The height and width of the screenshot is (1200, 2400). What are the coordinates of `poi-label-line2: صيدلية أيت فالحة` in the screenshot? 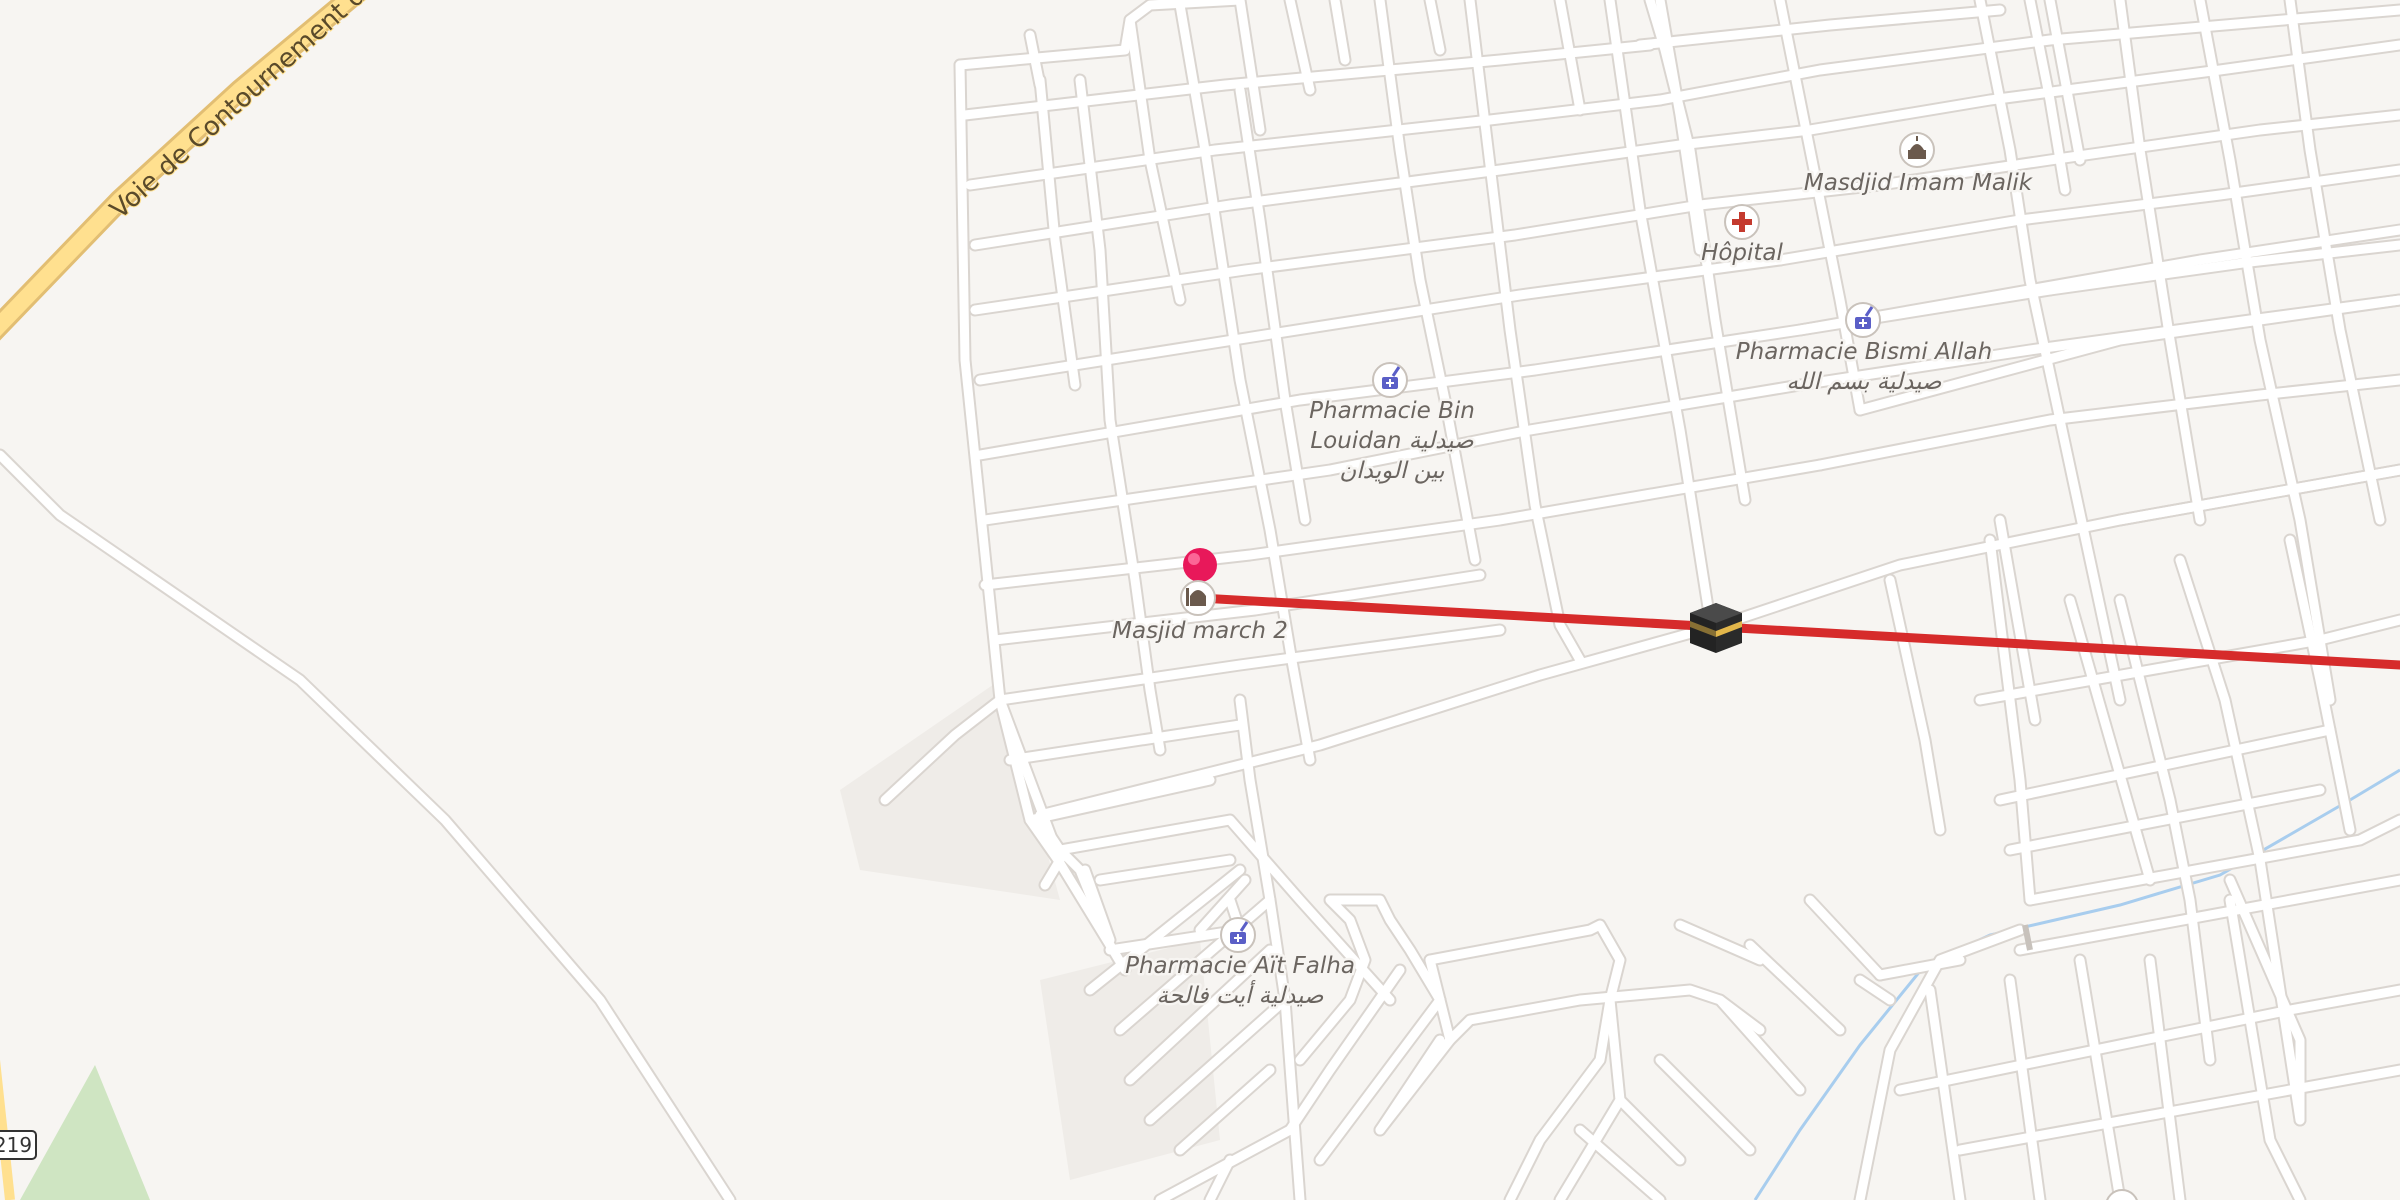 It's located at (1239, 994).